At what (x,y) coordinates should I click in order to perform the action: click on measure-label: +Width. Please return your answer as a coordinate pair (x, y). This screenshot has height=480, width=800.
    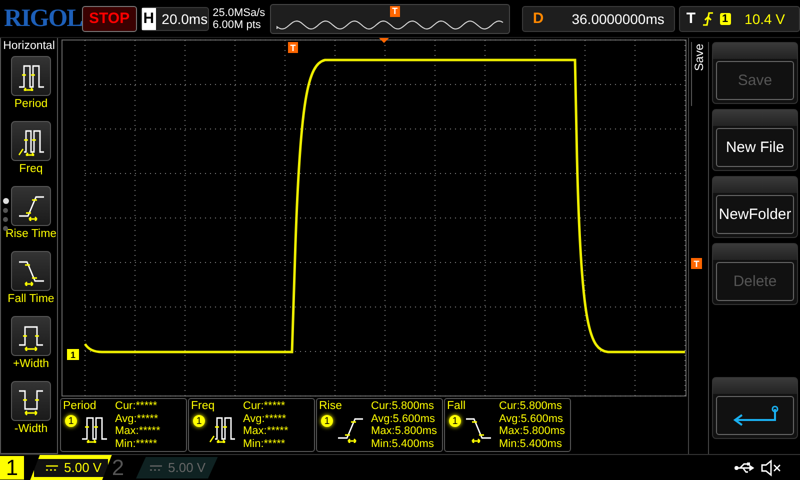
    Looking at the image, I should click on (31, 364).